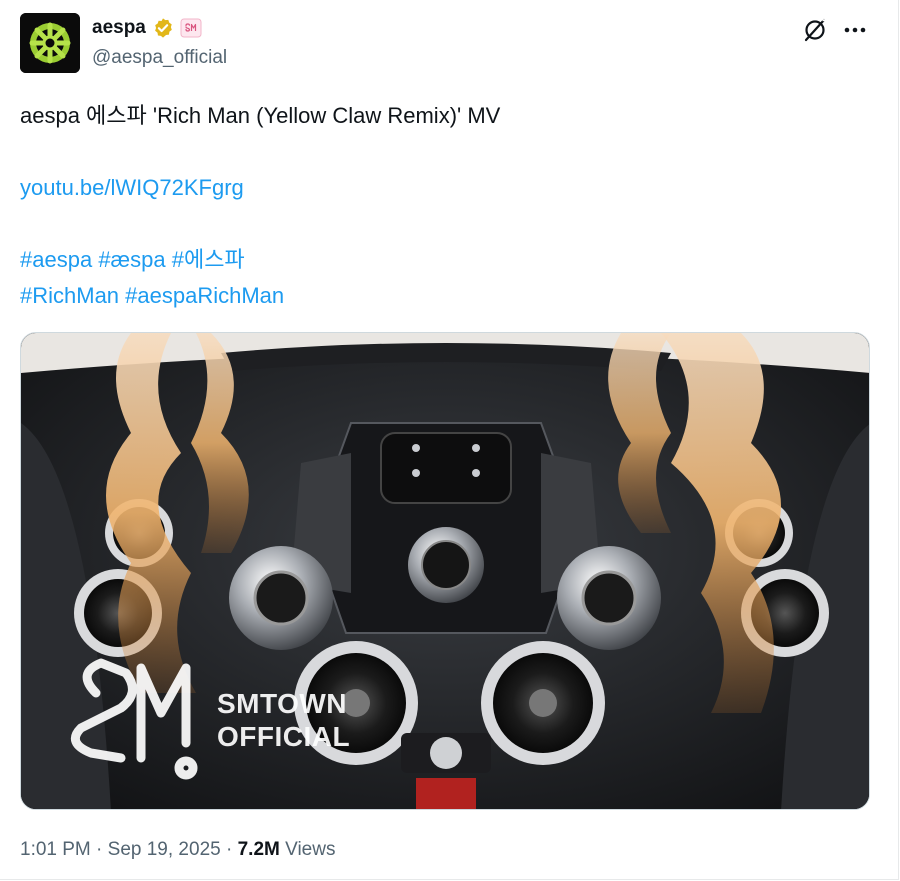 The width and height of the screenshot is (900, 881). I want to click on avatar, so click(50, 43).